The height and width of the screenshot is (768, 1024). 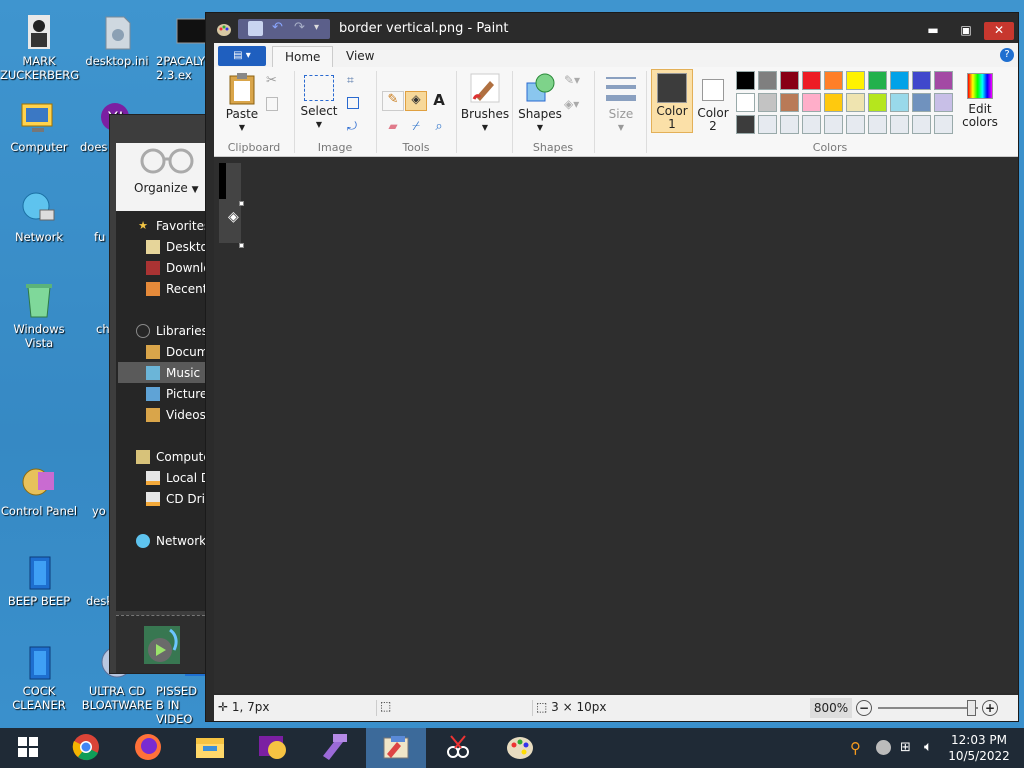 What do you see at coordinates (393, 129) in the screenshot?
I see `eraser-icon: ▰` at bounding box center [393, 129].